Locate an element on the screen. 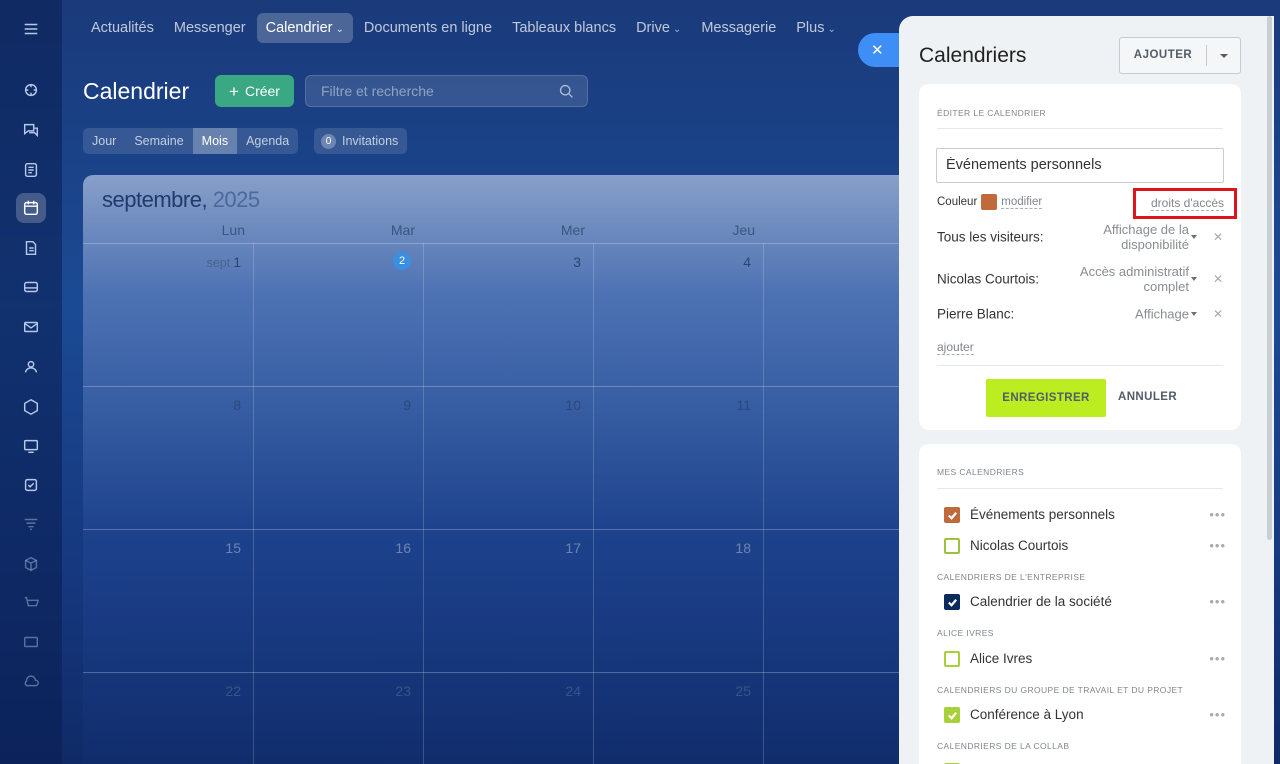 This screenshot has height=764, width=1280. create-button: + Créer is located at coordinates (254, 91).